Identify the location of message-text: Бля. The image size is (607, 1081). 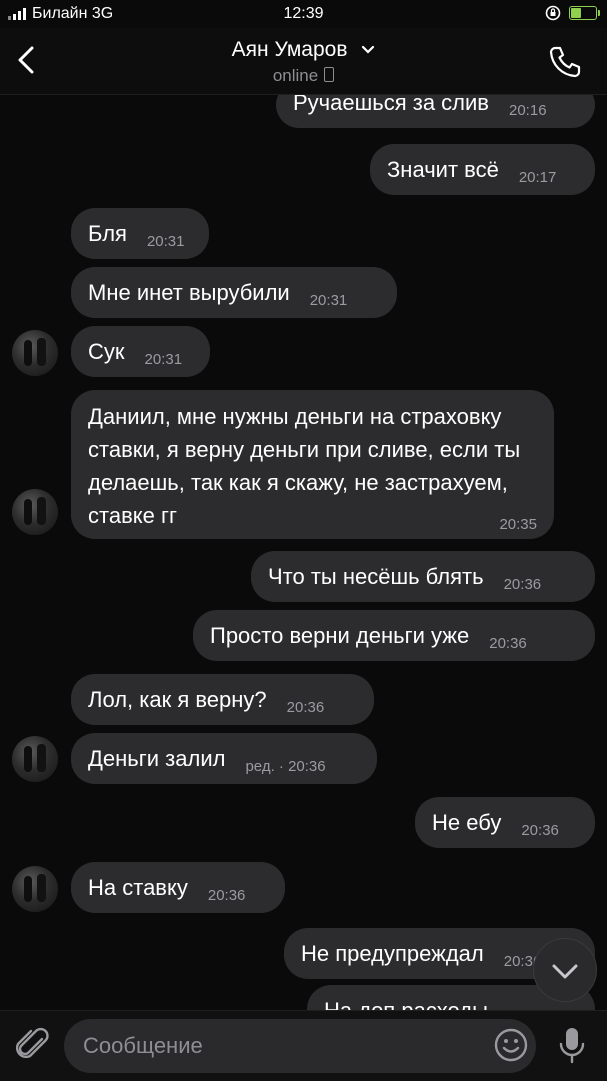
(107, 233).